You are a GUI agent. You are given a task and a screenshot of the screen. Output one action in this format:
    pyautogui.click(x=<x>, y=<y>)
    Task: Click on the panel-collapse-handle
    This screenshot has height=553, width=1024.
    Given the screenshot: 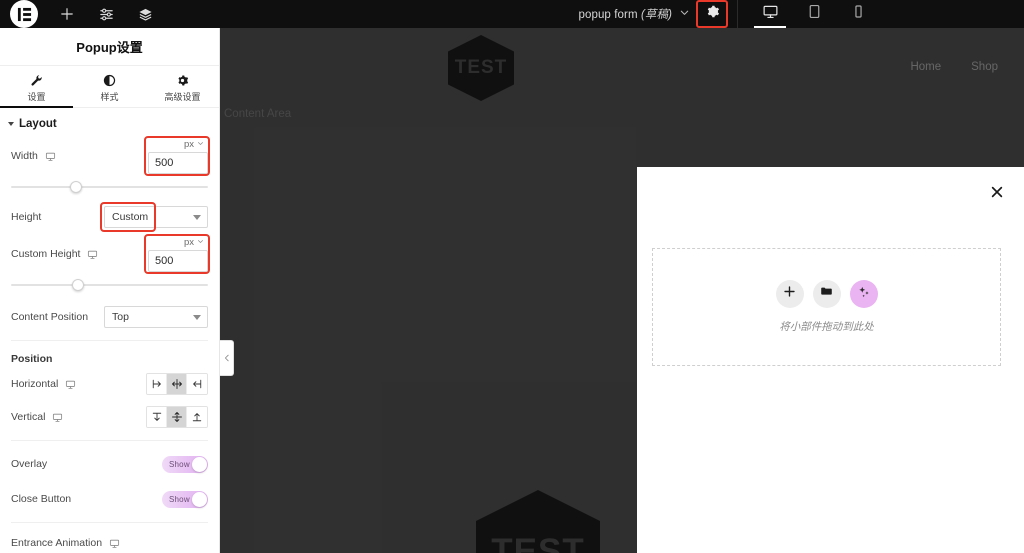 What is the action you would take?
    pyautogui.click(x=227, y=358)
    